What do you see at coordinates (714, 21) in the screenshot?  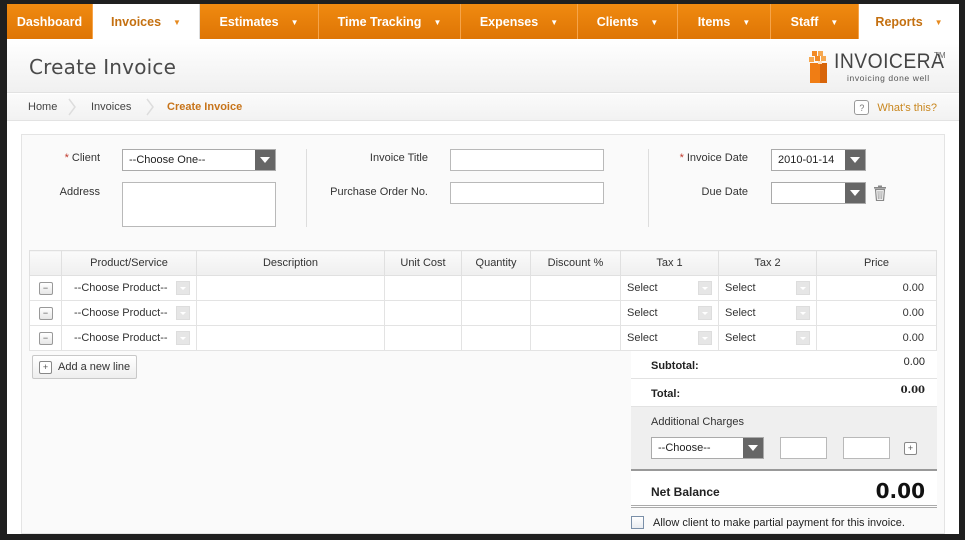 I see `nav-label: Items` at bounding box center [714, 21].